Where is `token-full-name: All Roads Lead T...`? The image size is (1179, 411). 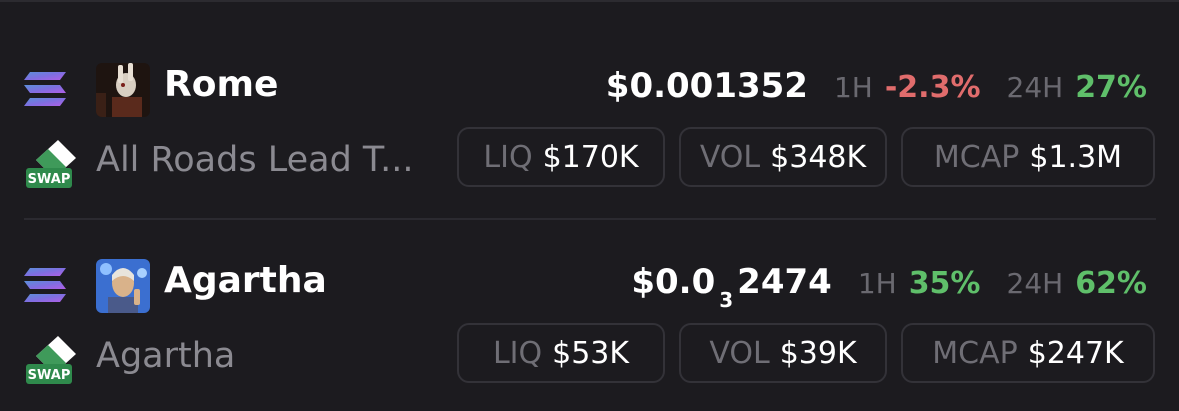
token-full-name: All Roads Lead T... is located at coordinates (255, 160).